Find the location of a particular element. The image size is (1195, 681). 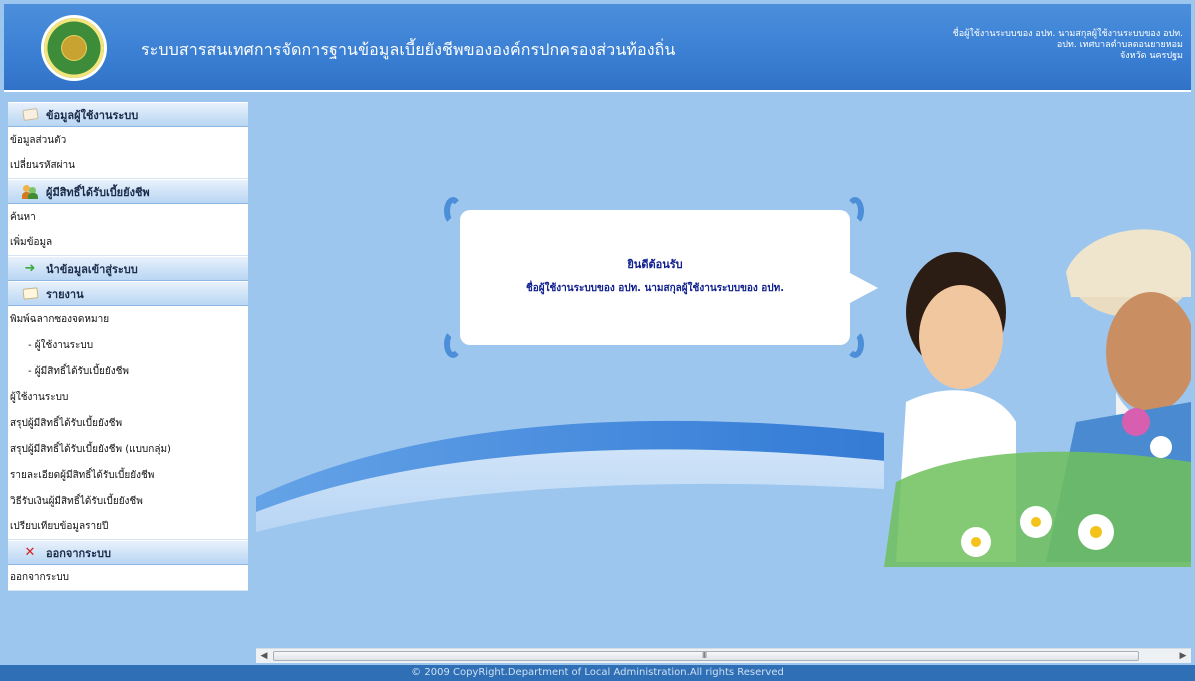

elderly-child-photo is located at coordinates (1037, 379).